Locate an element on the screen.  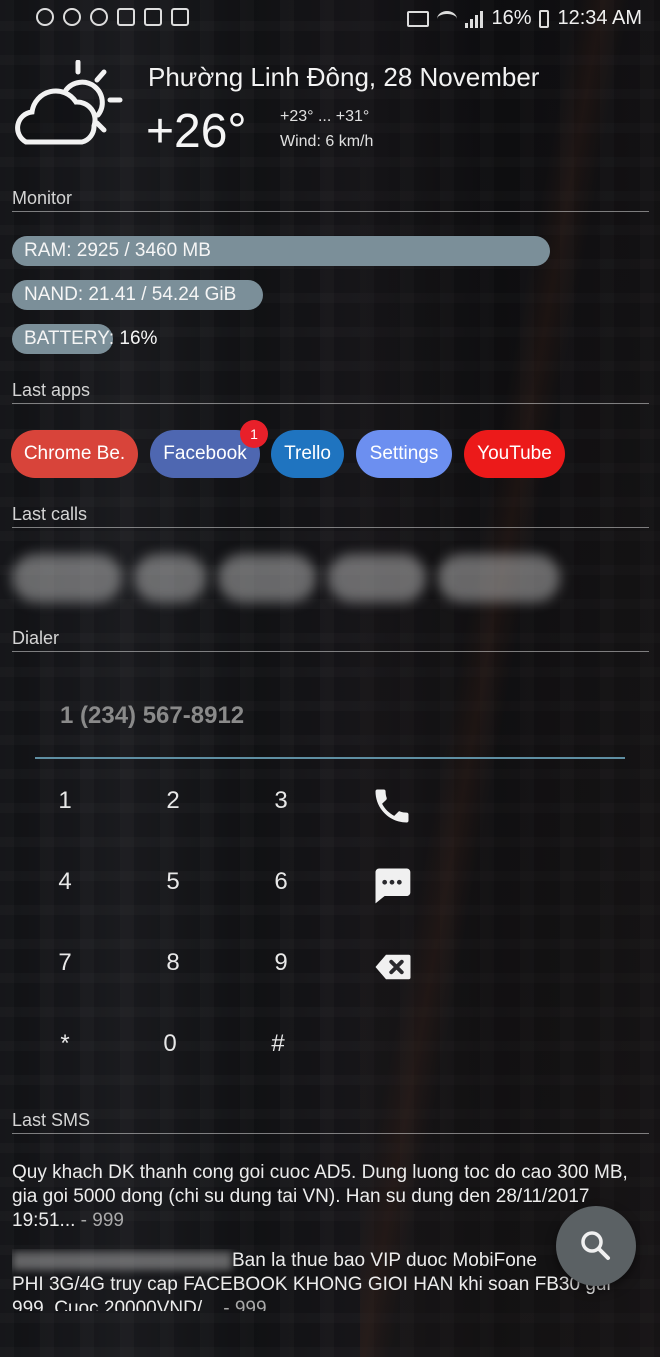
dial-key-hash: # is located at coordinates (278, 1044).